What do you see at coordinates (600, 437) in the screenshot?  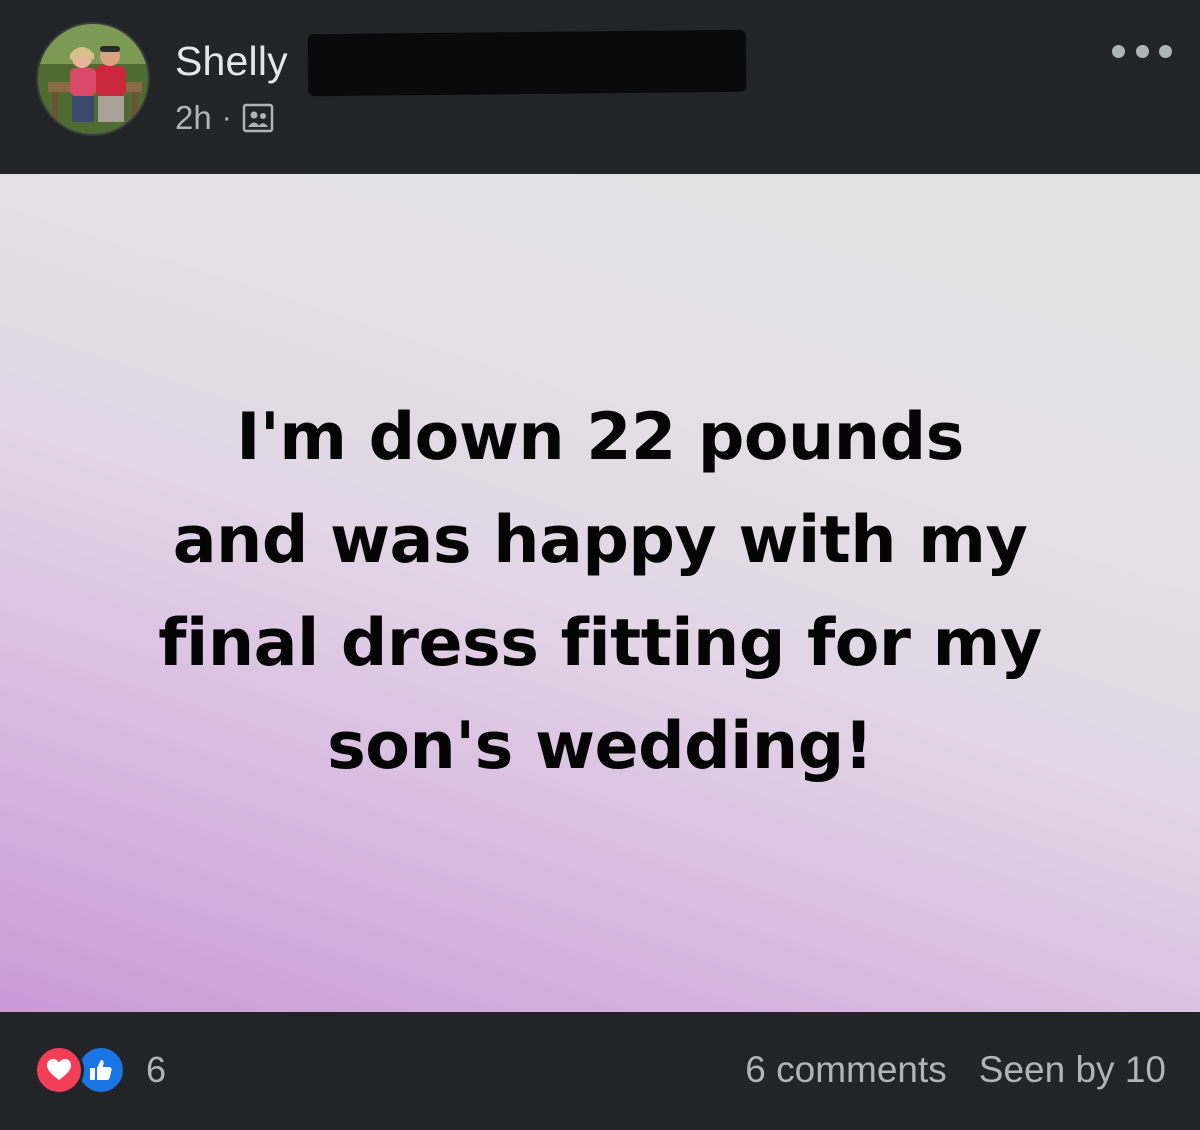 I see `status-line: I'm down 22 pounds` at bounding box center [600, 437].